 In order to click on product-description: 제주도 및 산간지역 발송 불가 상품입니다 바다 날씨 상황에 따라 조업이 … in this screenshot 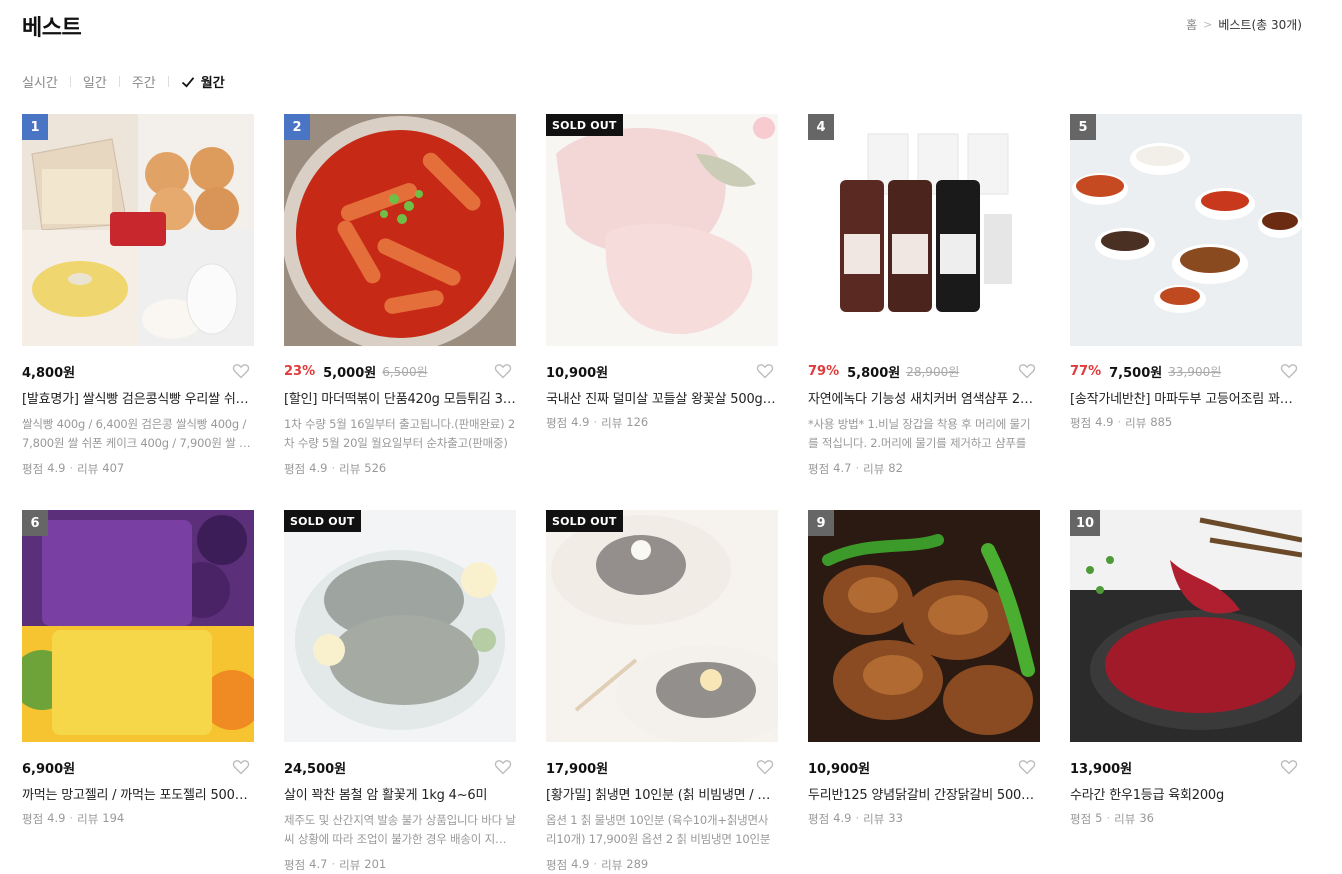, I will do `click(400, 829)`.